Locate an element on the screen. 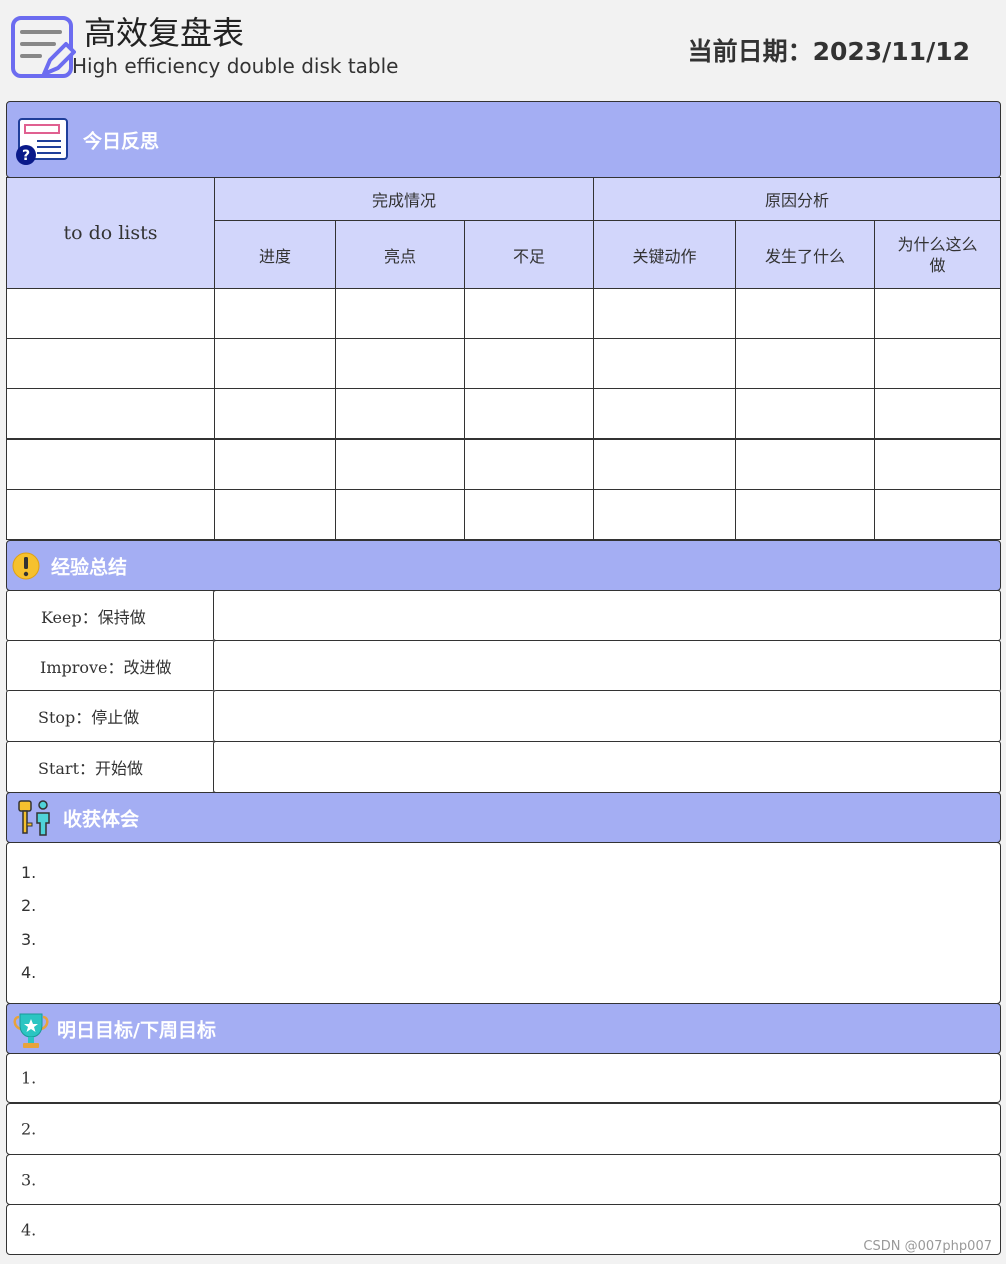  improve-field is located at coordinates (607, 666).